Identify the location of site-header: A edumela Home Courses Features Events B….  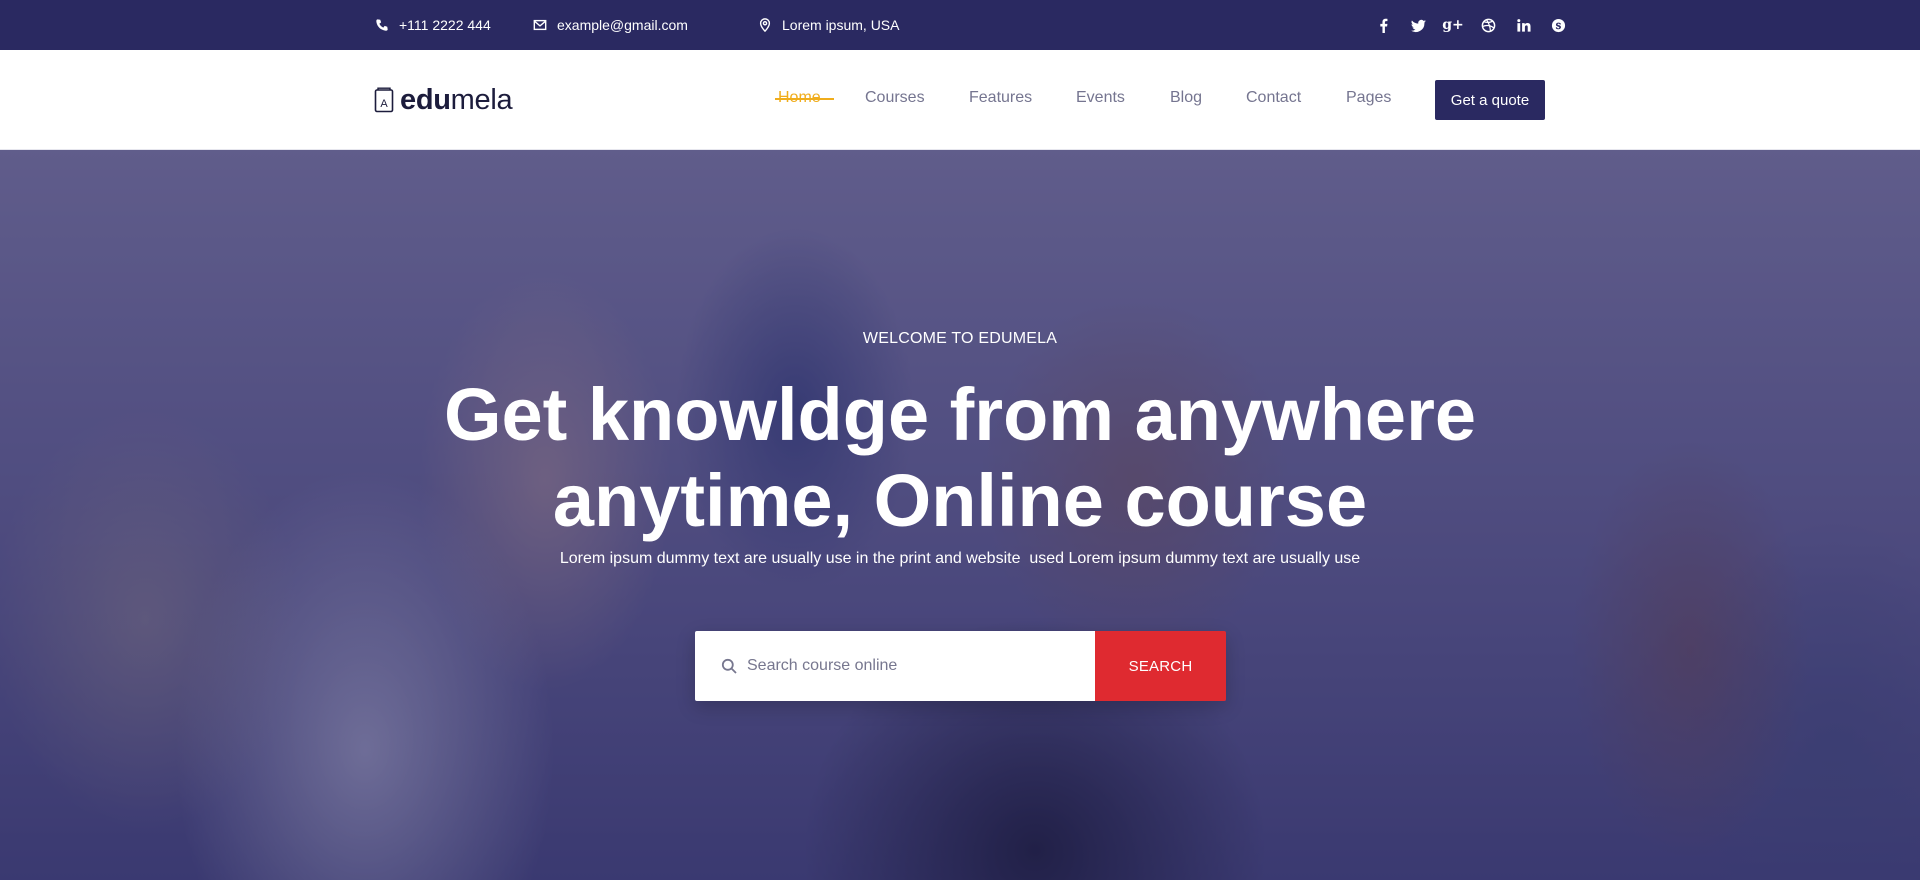
(960, 100).